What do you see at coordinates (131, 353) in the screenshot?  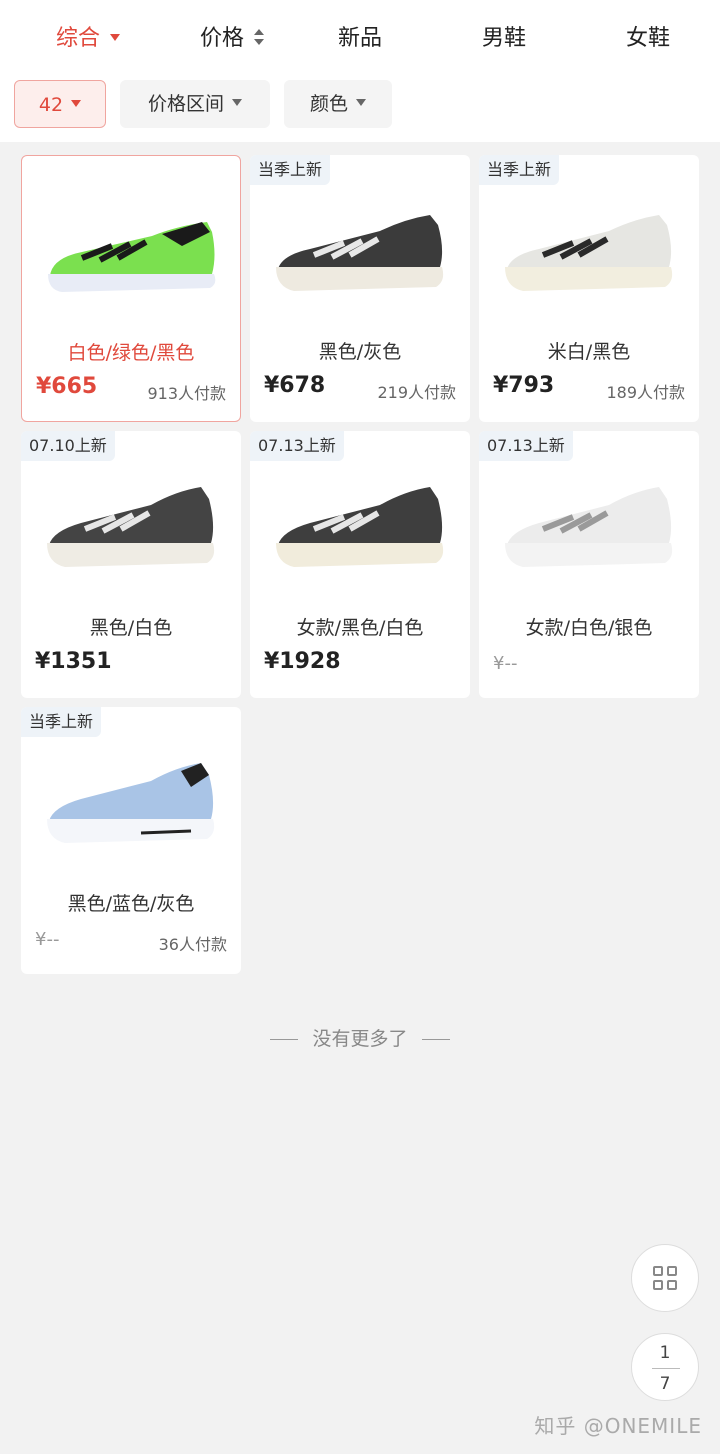 I see `product-name: 白色/绿色/黑色` at bounding box center [131, 353].